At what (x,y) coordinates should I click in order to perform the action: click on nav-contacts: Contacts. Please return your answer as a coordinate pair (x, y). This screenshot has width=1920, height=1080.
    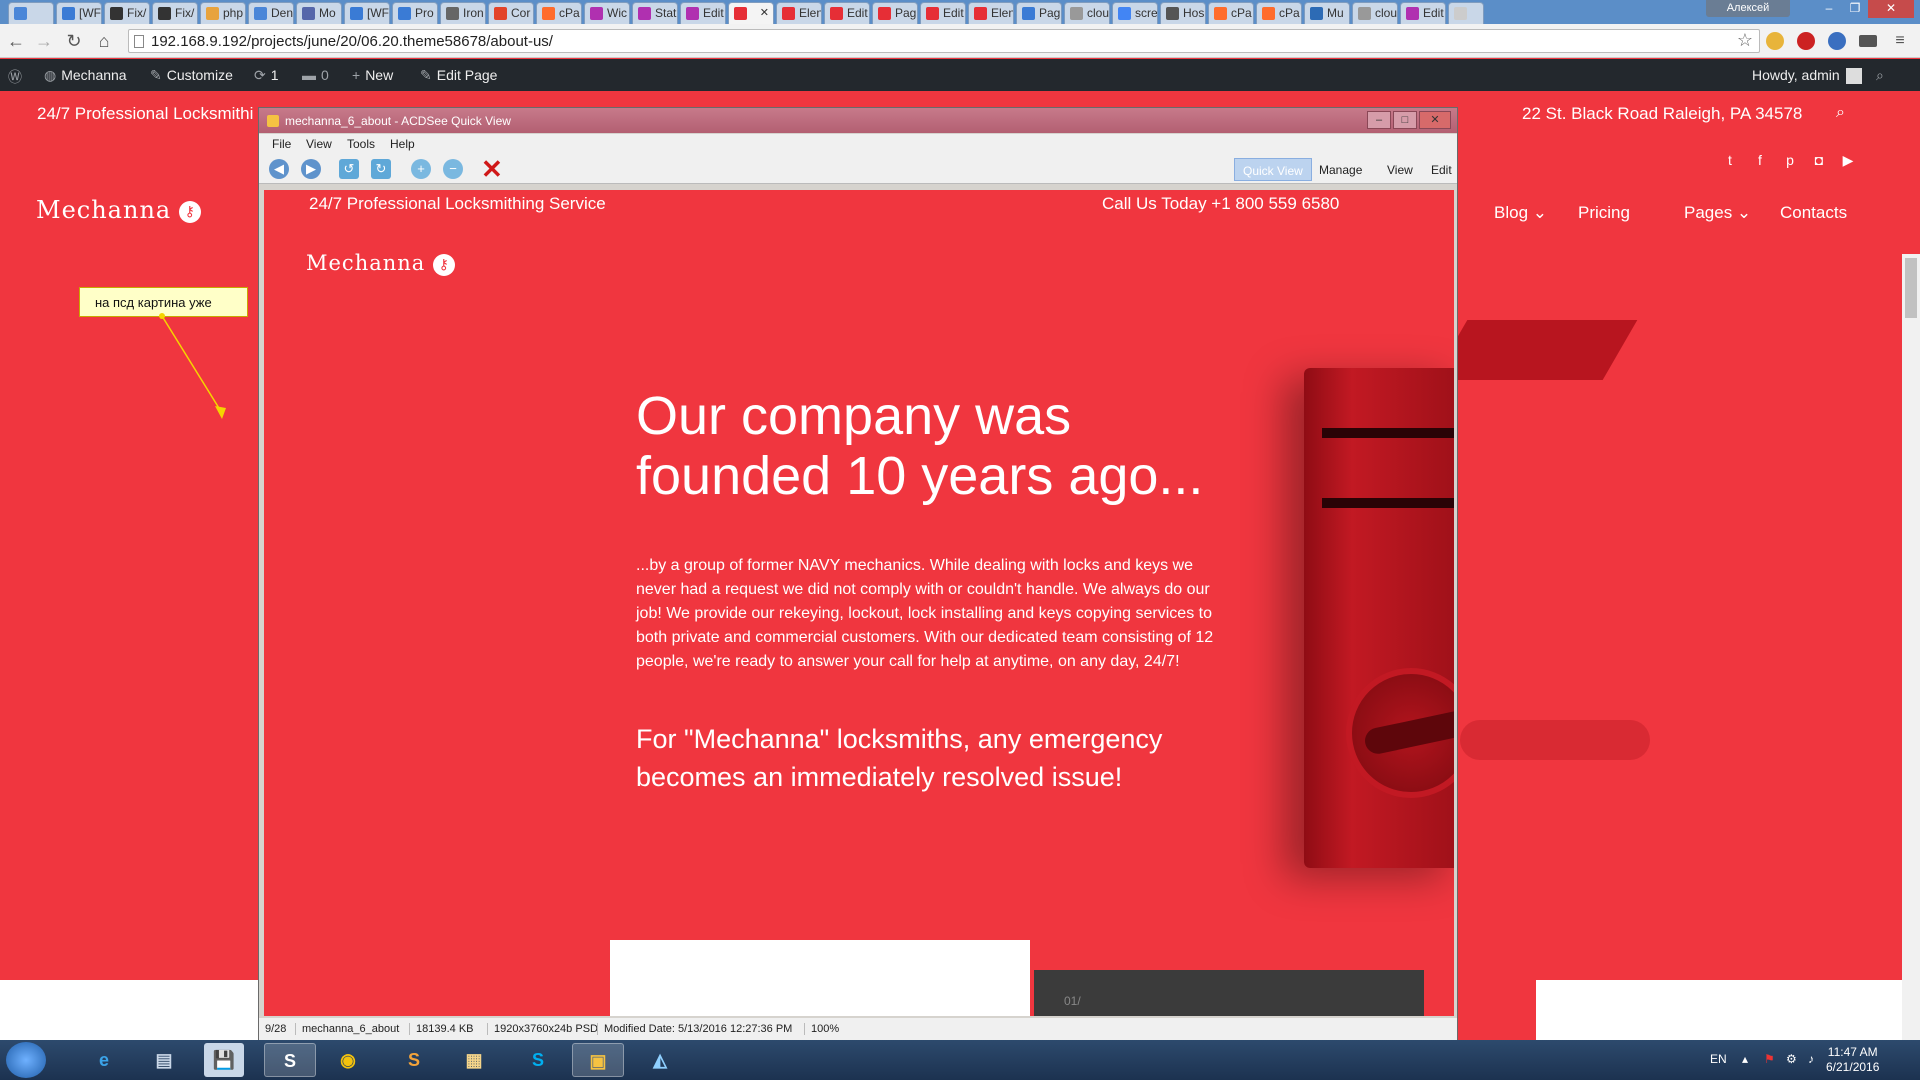
    Looking at the image, I should click on (1813, 213).